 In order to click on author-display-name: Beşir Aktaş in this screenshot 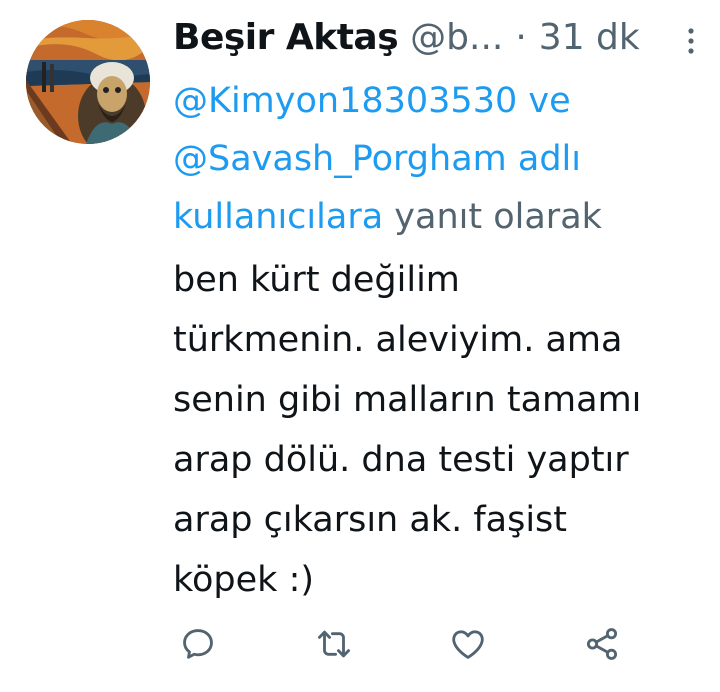, I will do `click(286, 37)`.